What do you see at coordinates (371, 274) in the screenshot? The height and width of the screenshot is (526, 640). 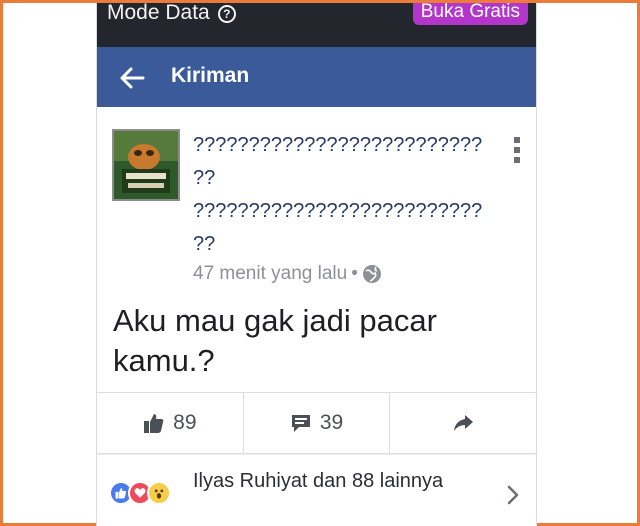 I see `globe-icon` at bounding box center [371, 274].